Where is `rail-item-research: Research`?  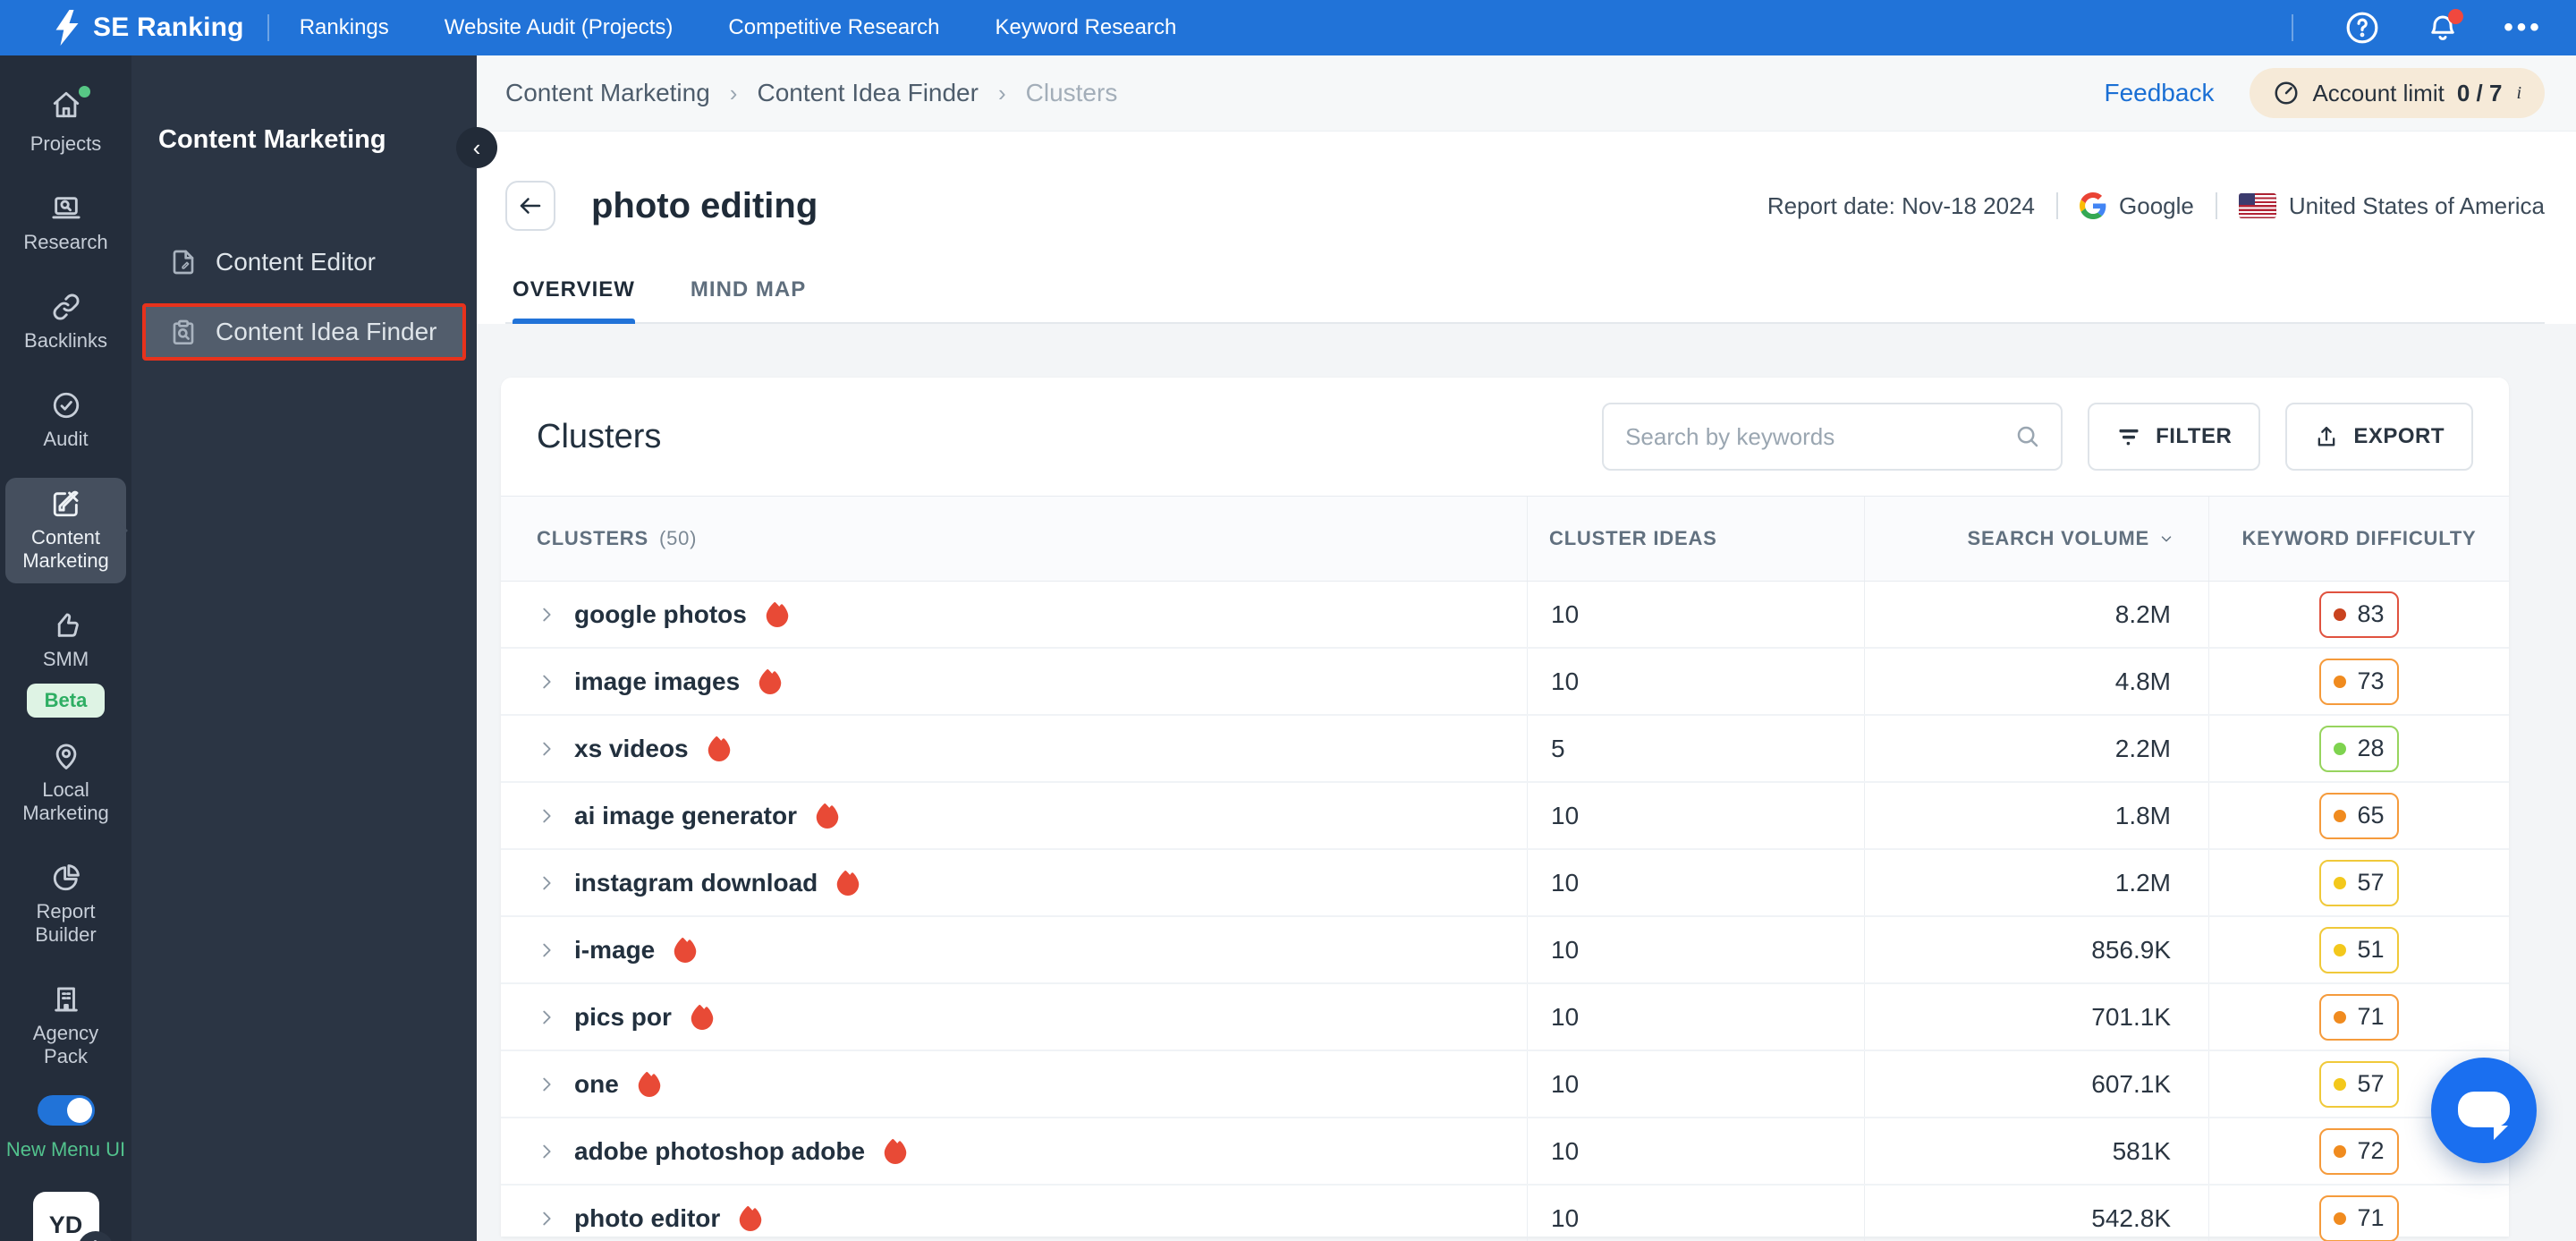 rail-item-research: Research is located at coordinates (65, 224).